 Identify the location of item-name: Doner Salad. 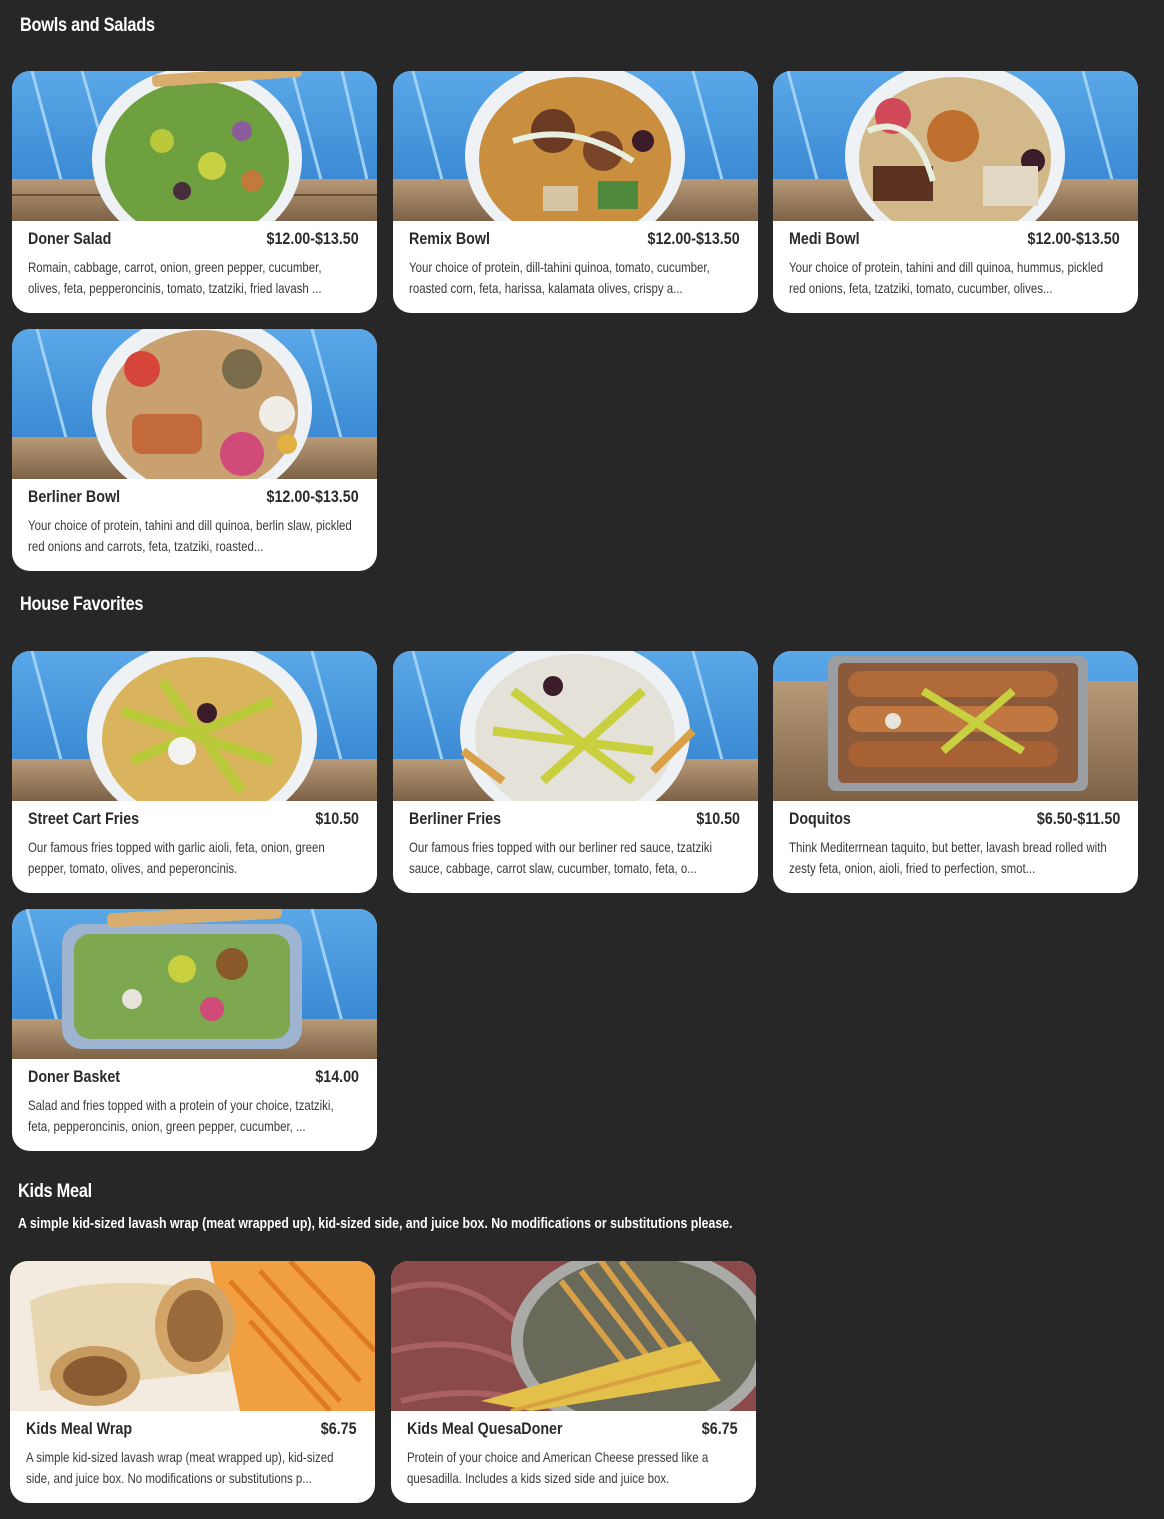
(70, 238).